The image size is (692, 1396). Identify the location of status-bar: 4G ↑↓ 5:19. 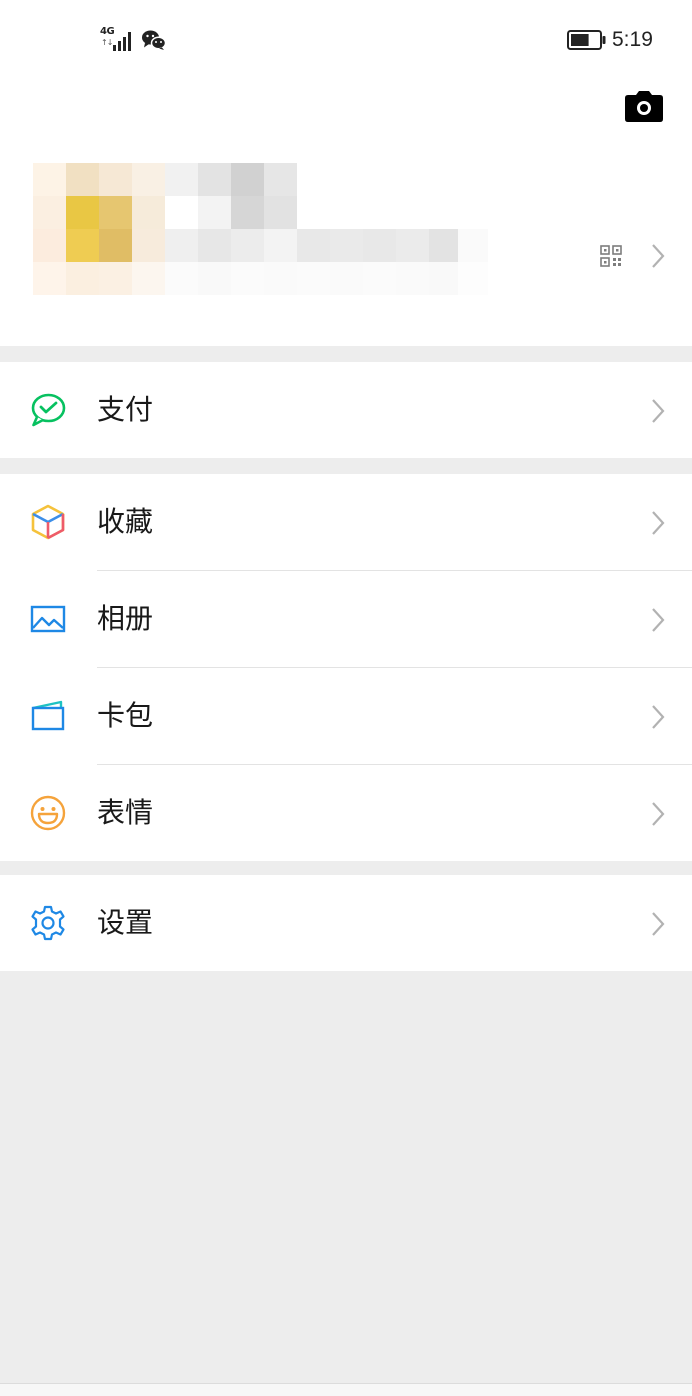
(346, 40).